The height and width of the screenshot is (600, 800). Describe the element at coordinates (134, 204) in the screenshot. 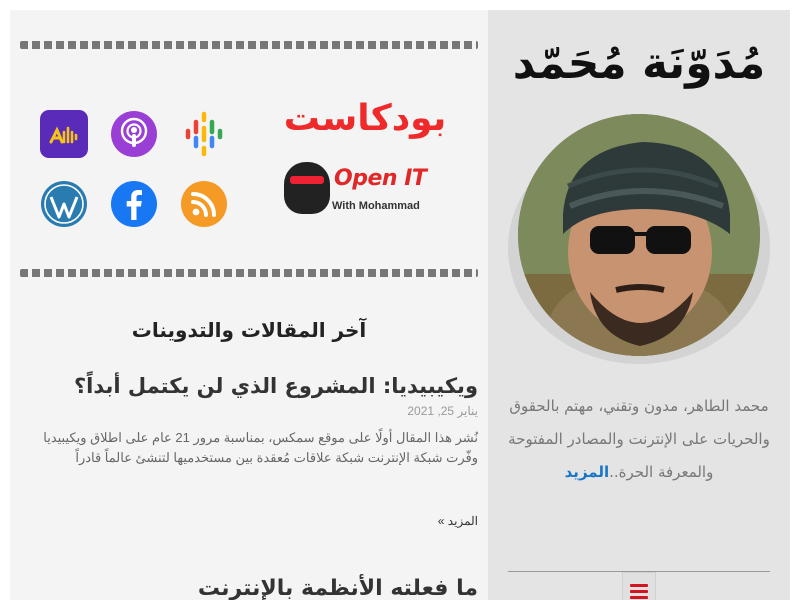

I see `facebook-icon` at that location.